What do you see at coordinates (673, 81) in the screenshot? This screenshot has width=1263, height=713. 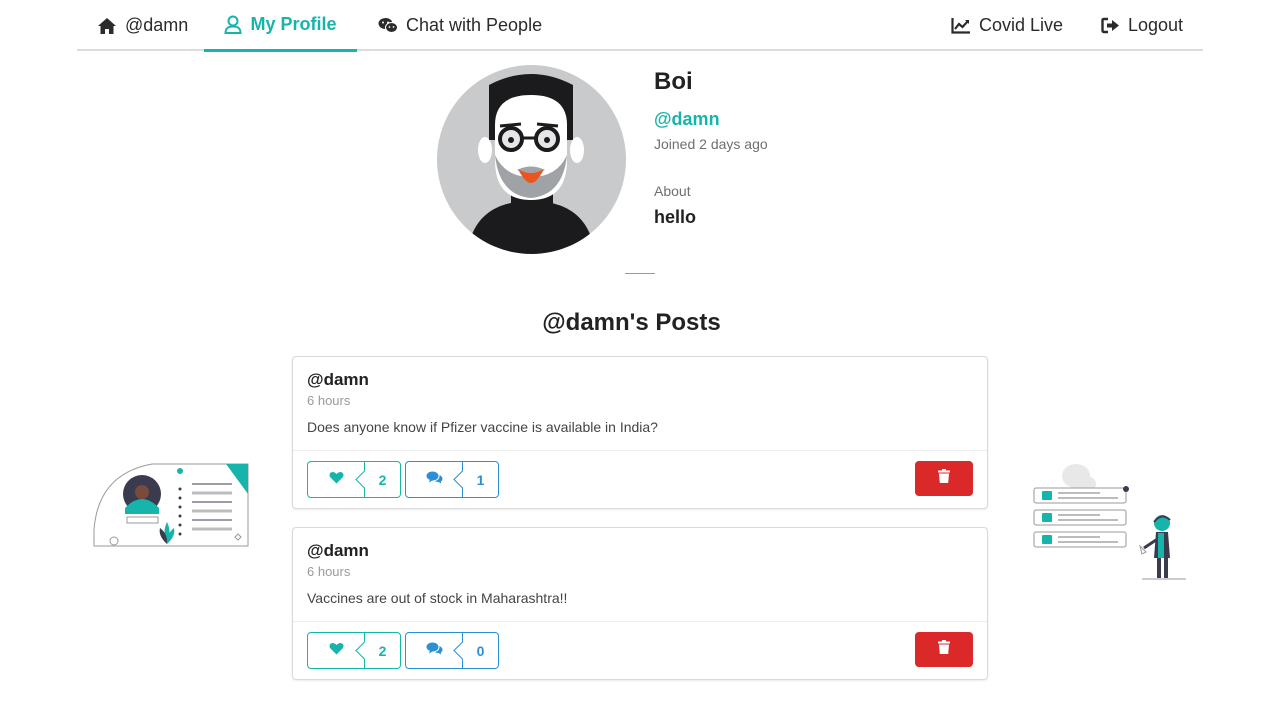 I see `profile-name: Boi` at bounding box center [673, 81].